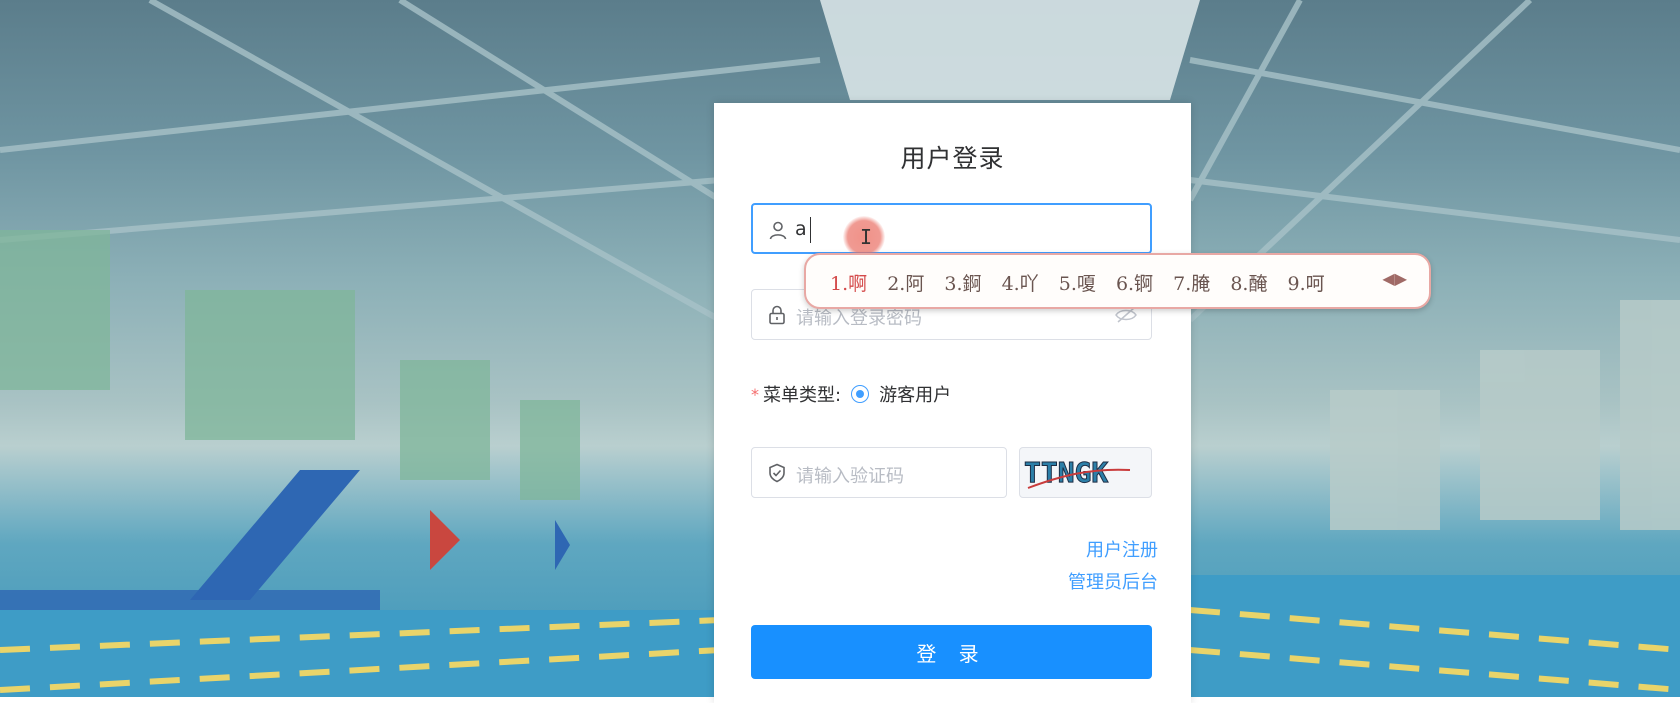 This screenshot has height=703, width=1680. I want to click on captcha-placeholder: 请输入验证码, so click(850, 476).